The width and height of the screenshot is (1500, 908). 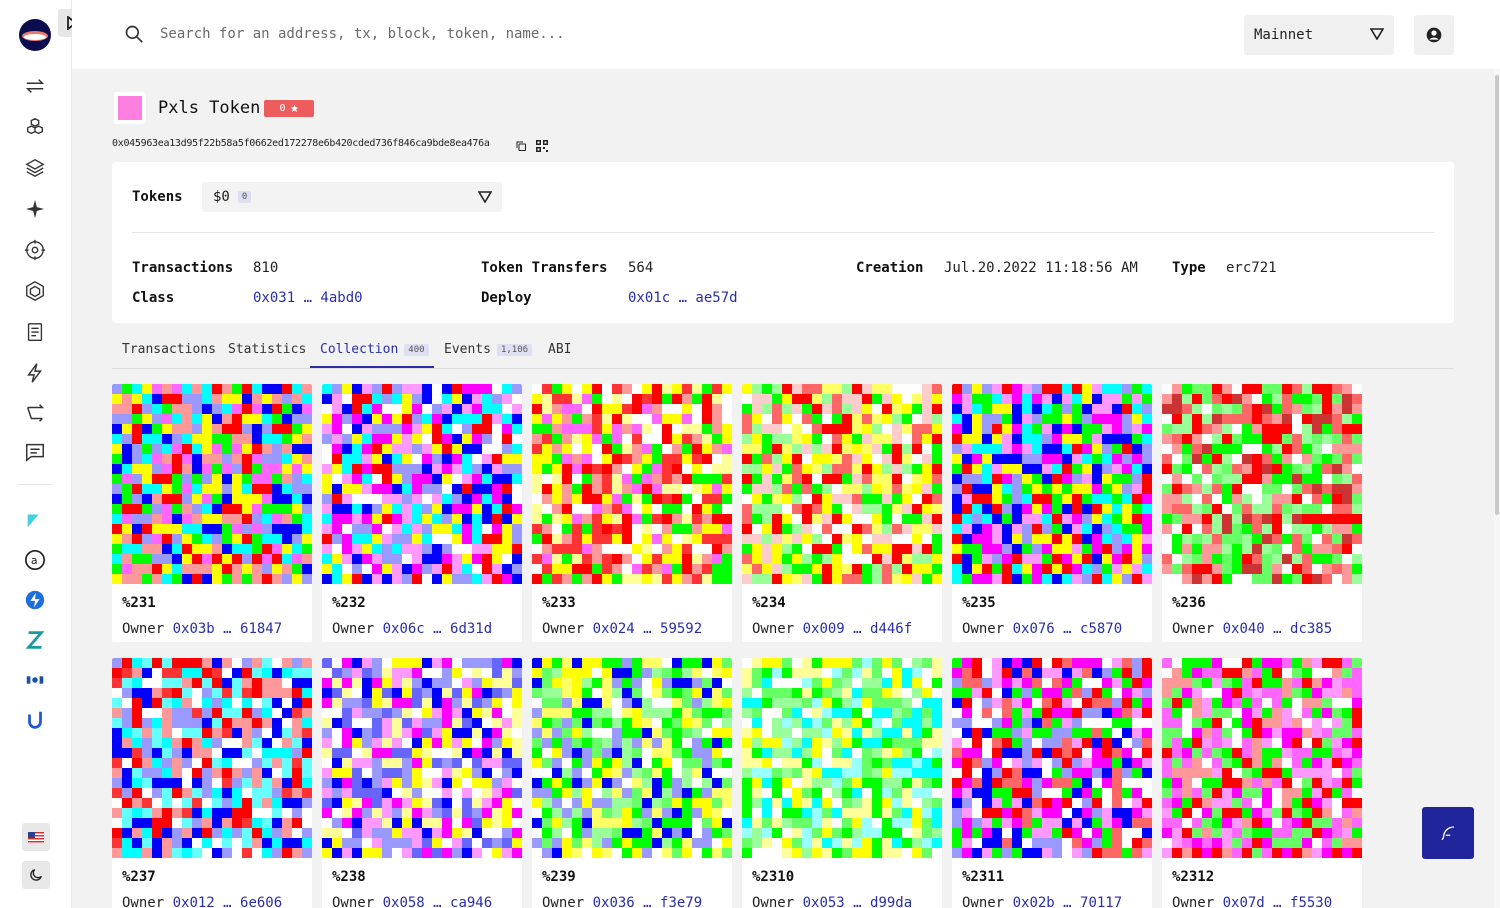 I want to click on owner-address-link: 0x07d … f5530, so click(x=1278, y=901).